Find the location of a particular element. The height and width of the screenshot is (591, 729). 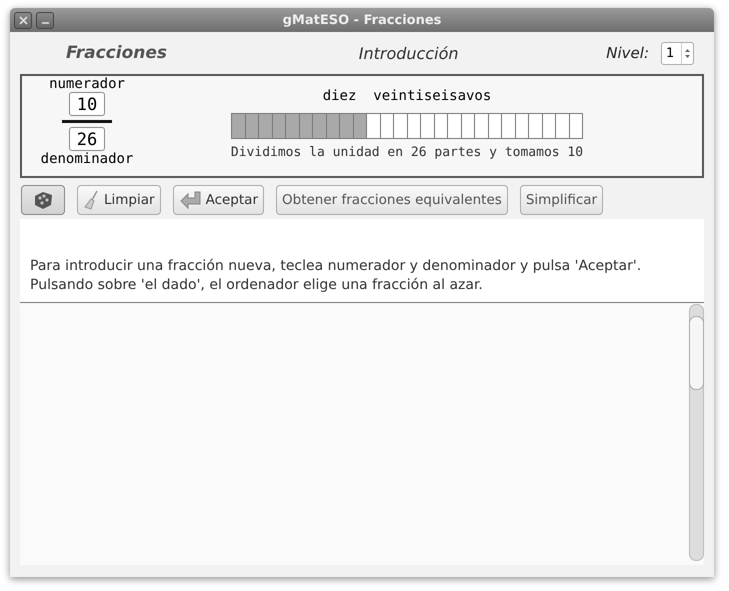

action-button: Obtener fracciones equivalentes is located at coordinates (392, 200).